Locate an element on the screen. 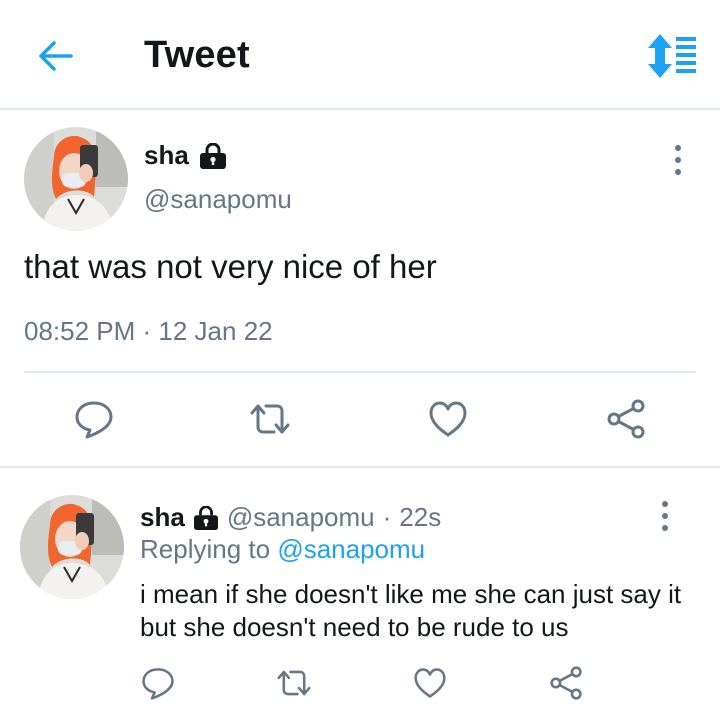 The width and height of the screenshot is (720, 710). like-button is located at coordinates (448, 419).